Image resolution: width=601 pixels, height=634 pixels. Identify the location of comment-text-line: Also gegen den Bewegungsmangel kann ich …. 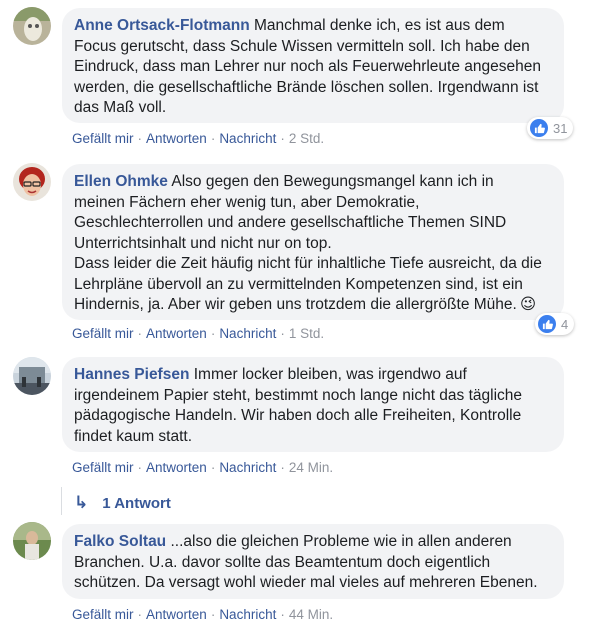
(332, 181).